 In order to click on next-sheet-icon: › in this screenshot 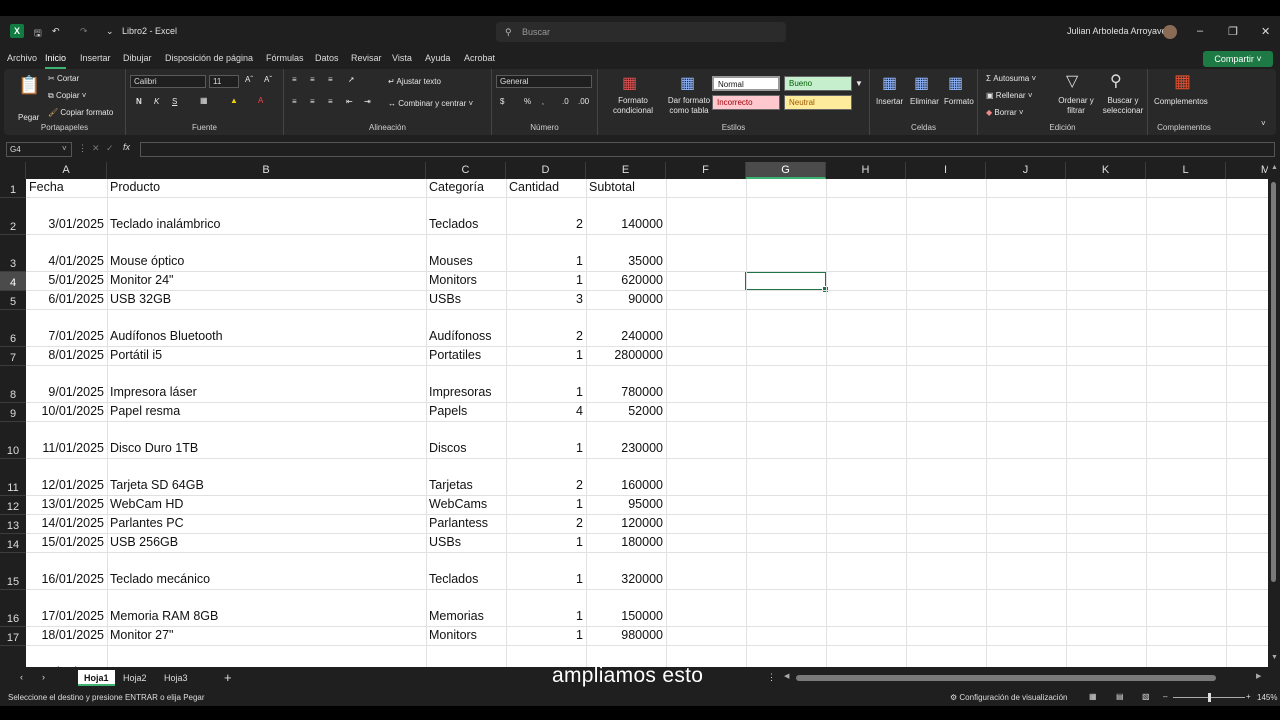, I will do `click(43, 677)`.